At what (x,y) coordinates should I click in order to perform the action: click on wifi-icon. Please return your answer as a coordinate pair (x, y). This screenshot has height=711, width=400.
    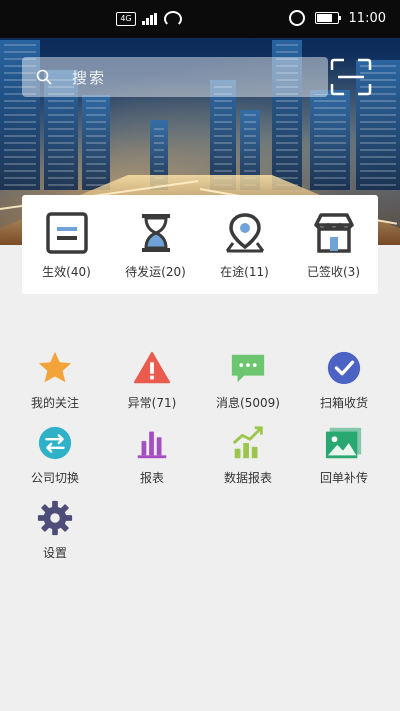
    Looking at the image, I should click on (173, 19).